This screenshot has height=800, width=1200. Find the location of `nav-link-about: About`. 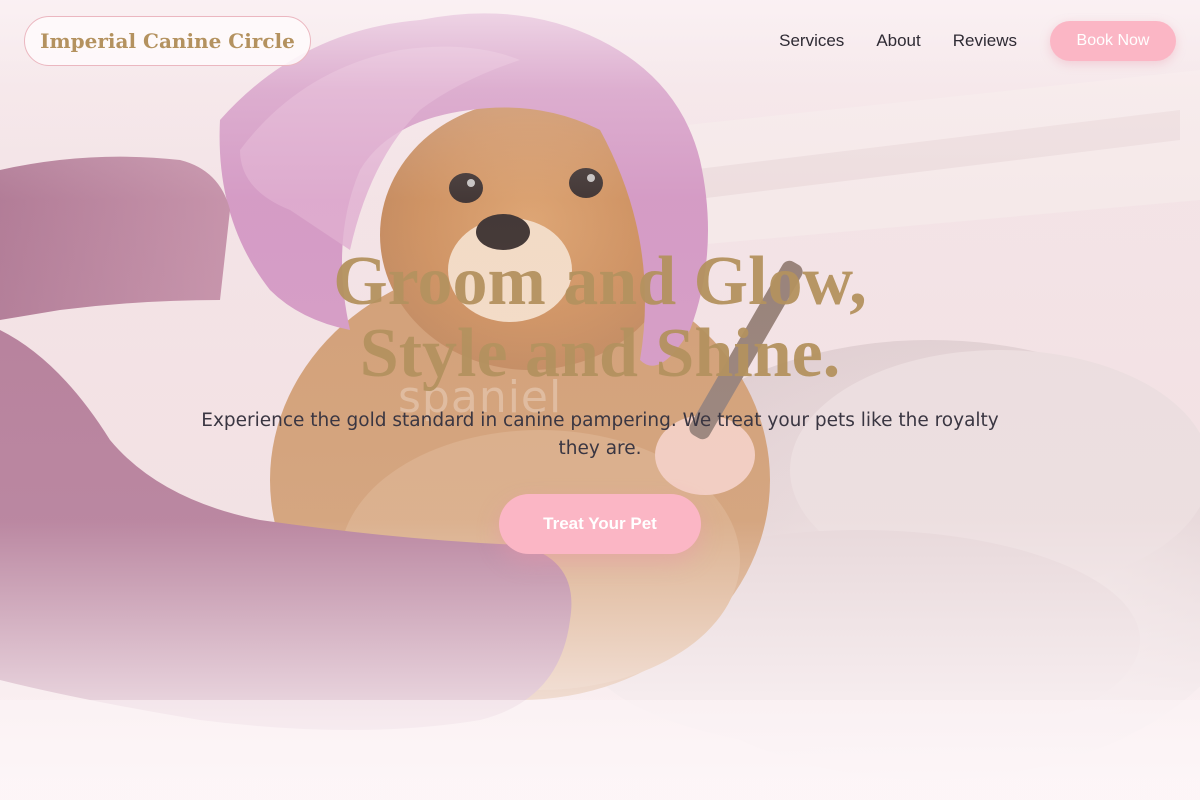

nav-link-about: About is located at coordinates (898, 41).